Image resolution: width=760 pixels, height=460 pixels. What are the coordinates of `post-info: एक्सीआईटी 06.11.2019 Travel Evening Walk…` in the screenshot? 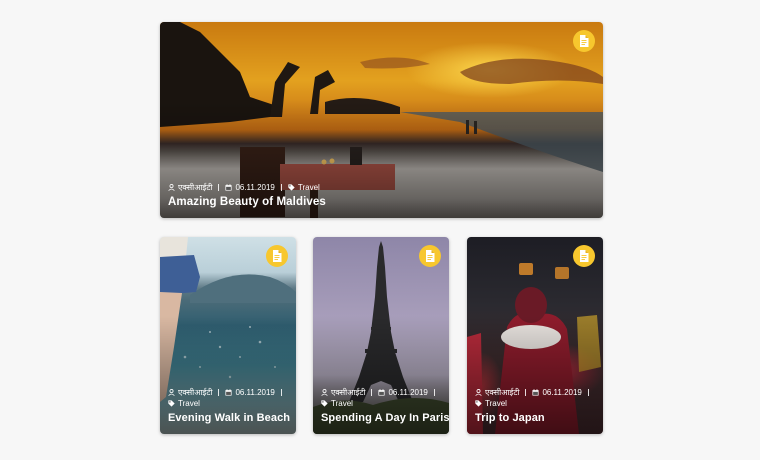 It's located at (229, 405).